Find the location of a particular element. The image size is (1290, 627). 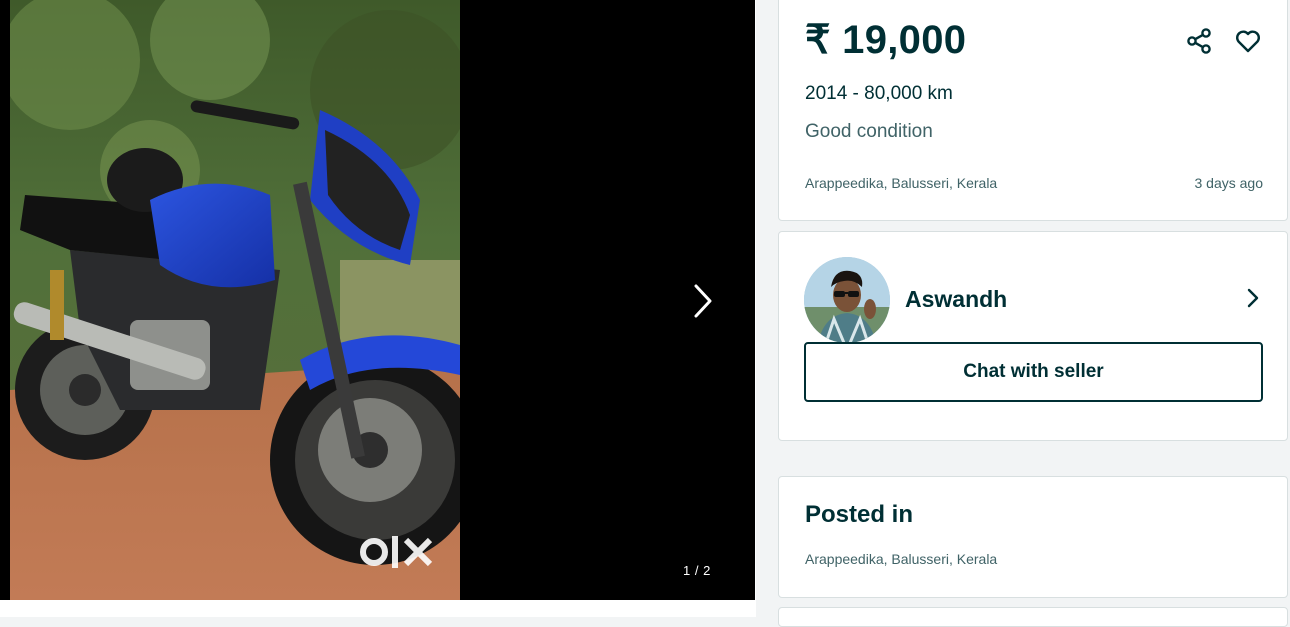

seller-avatar is located at coordinates (847, 300).